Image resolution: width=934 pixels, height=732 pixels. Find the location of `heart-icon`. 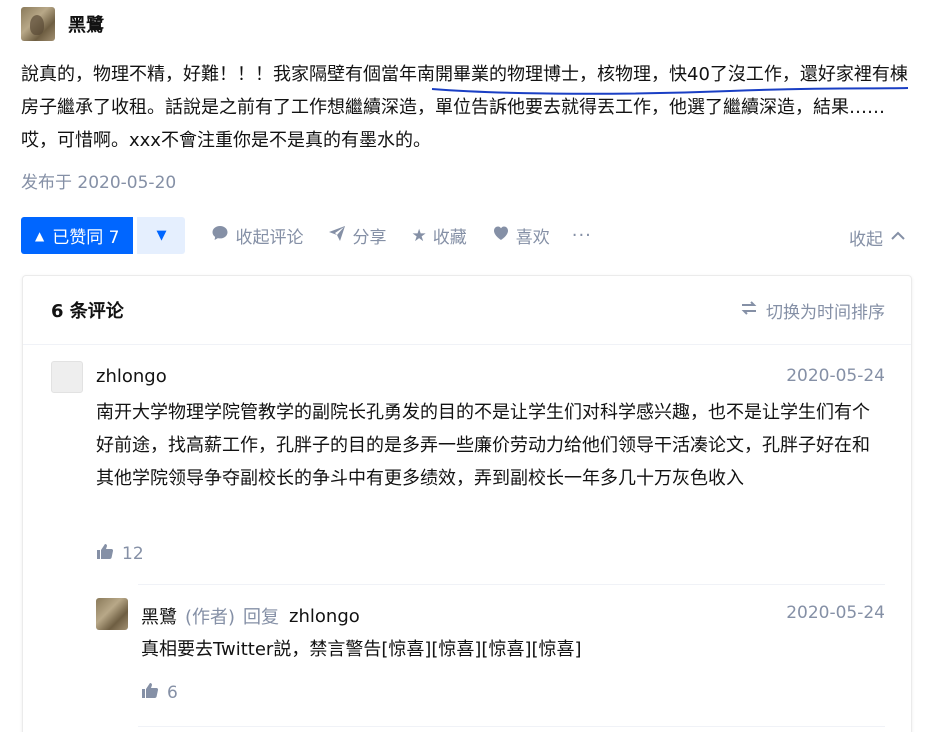

heart-icon is located at coordinates (501, 235).